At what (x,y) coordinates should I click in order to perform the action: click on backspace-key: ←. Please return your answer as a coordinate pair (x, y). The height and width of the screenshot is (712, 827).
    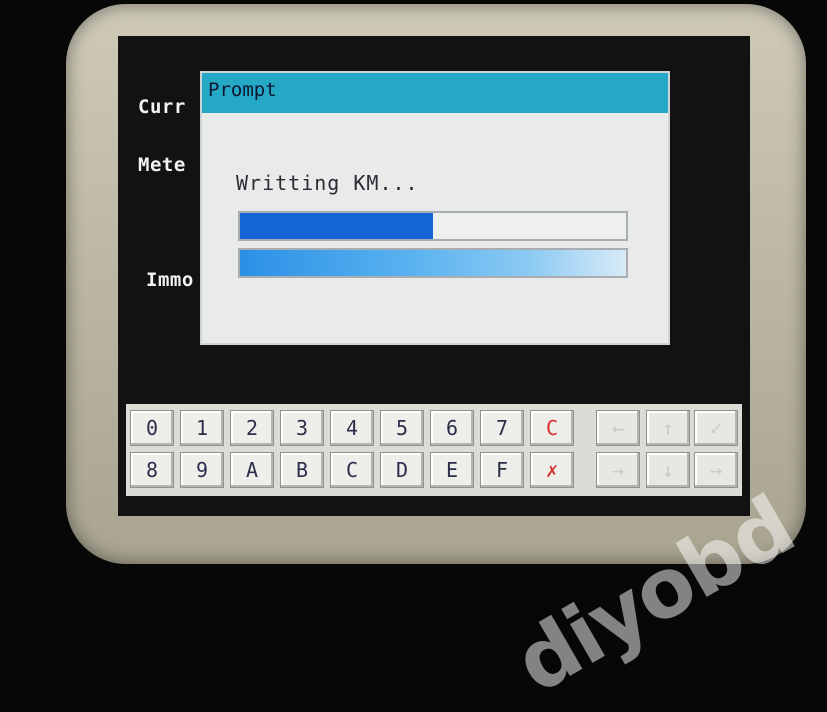
    Looking at the image, I should click on (618, 428).